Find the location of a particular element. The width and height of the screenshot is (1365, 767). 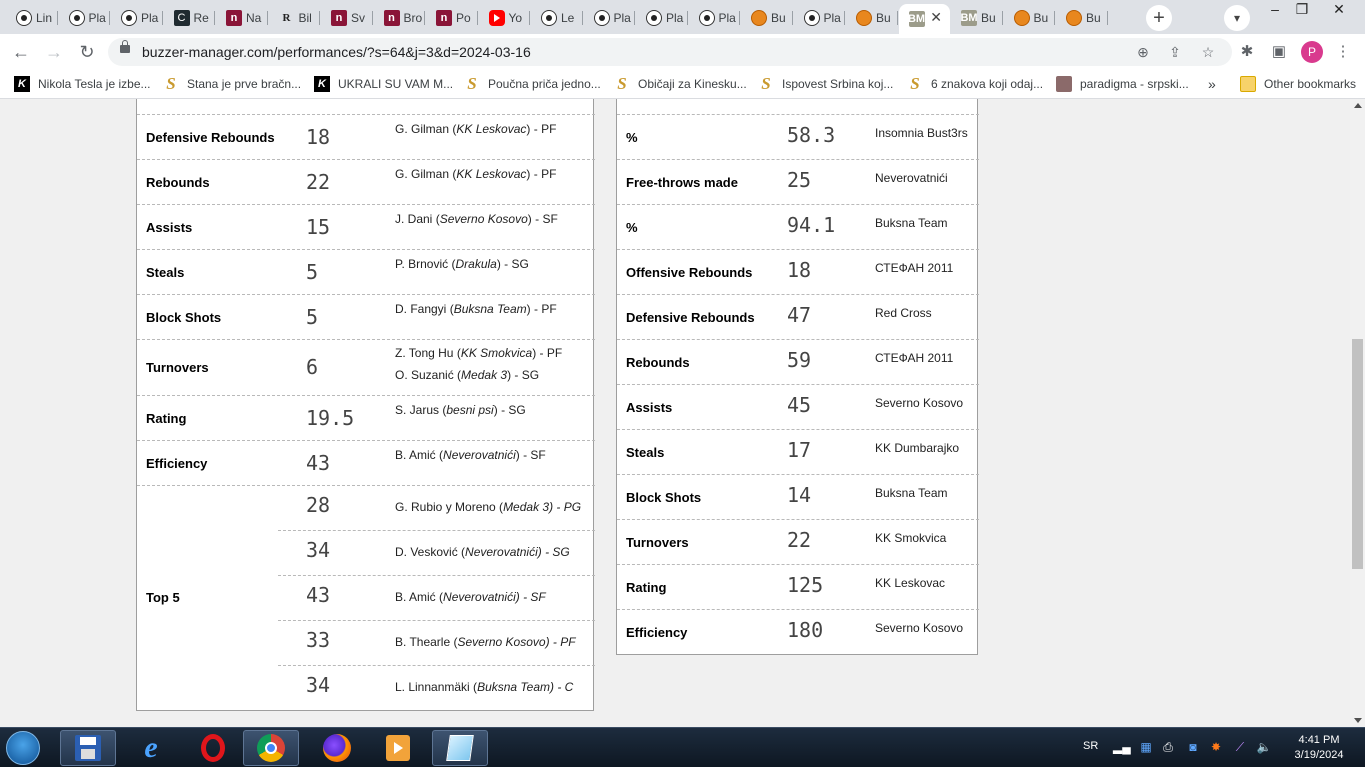

team-name: Red Cross is located at coordinates (903, 313).